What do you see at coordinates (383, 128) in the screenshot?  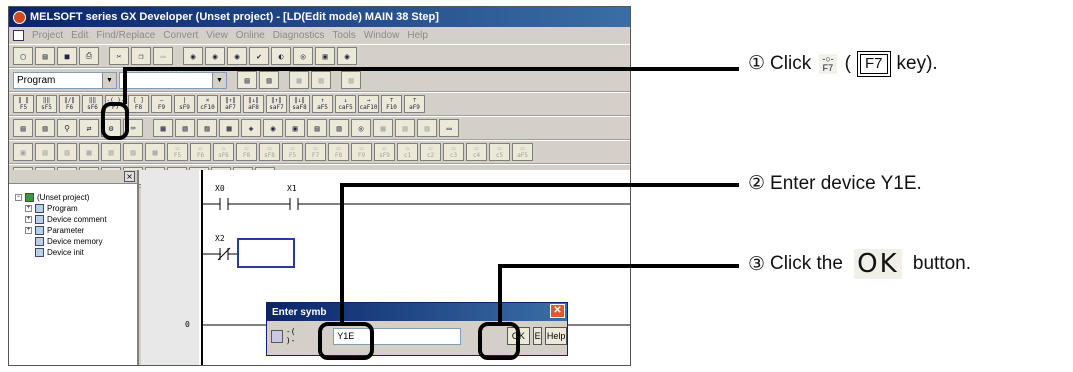 I see `sfc-icon: ▦` at bounding box center [383, 128].